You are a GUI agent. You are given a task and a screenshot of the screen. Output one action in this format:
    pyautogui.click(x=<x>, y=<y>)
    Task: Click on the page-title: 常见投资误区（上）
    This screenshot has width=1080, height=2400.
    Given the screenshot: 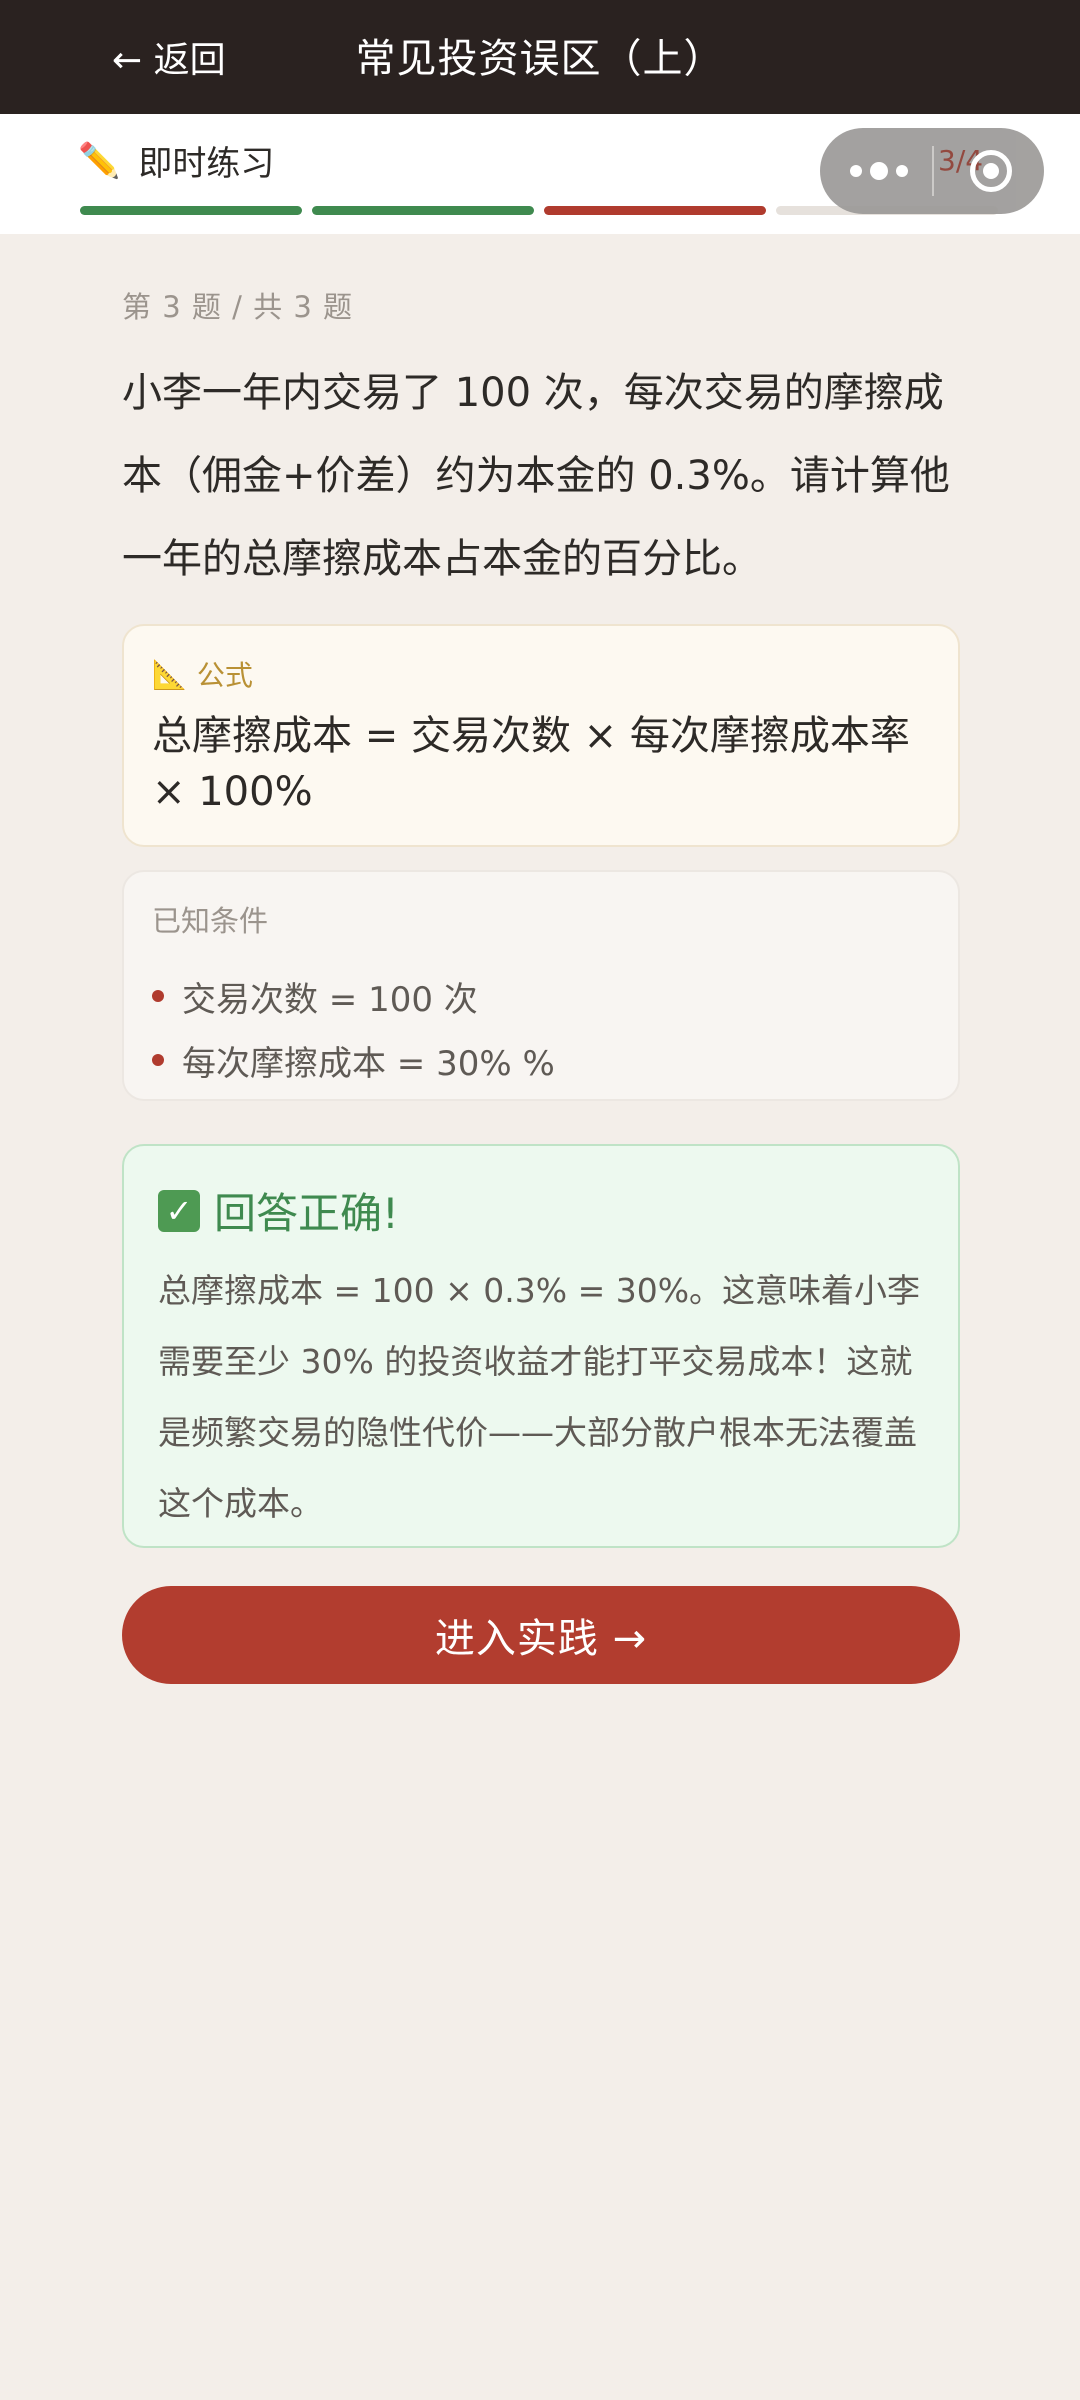 What is the action you would take?
    pyautogui.click(x=540, y=59)
    